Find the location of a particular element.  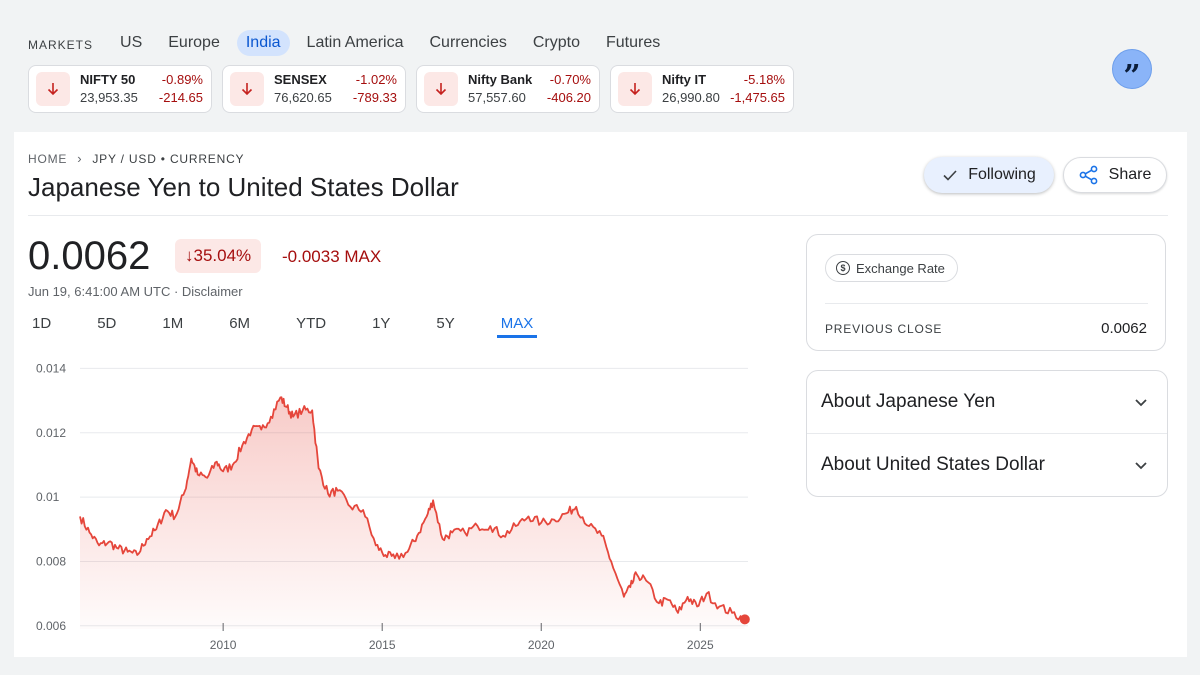

ticker-card-nifty-it: Nifty IT -5.18% 26,990.80 -1,475.65 is located at coordinates (702, 89).